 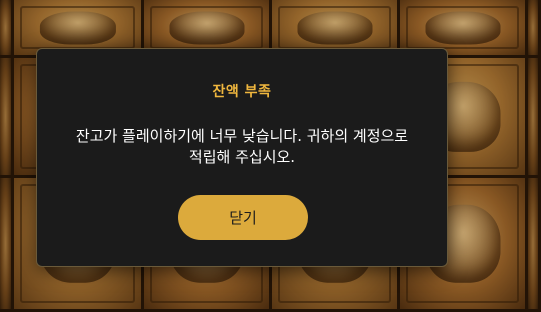 What do you see at coordinates (243, 217) in the screenshot?
I see `close-button: 닫기` at bounding box center [243, 217].